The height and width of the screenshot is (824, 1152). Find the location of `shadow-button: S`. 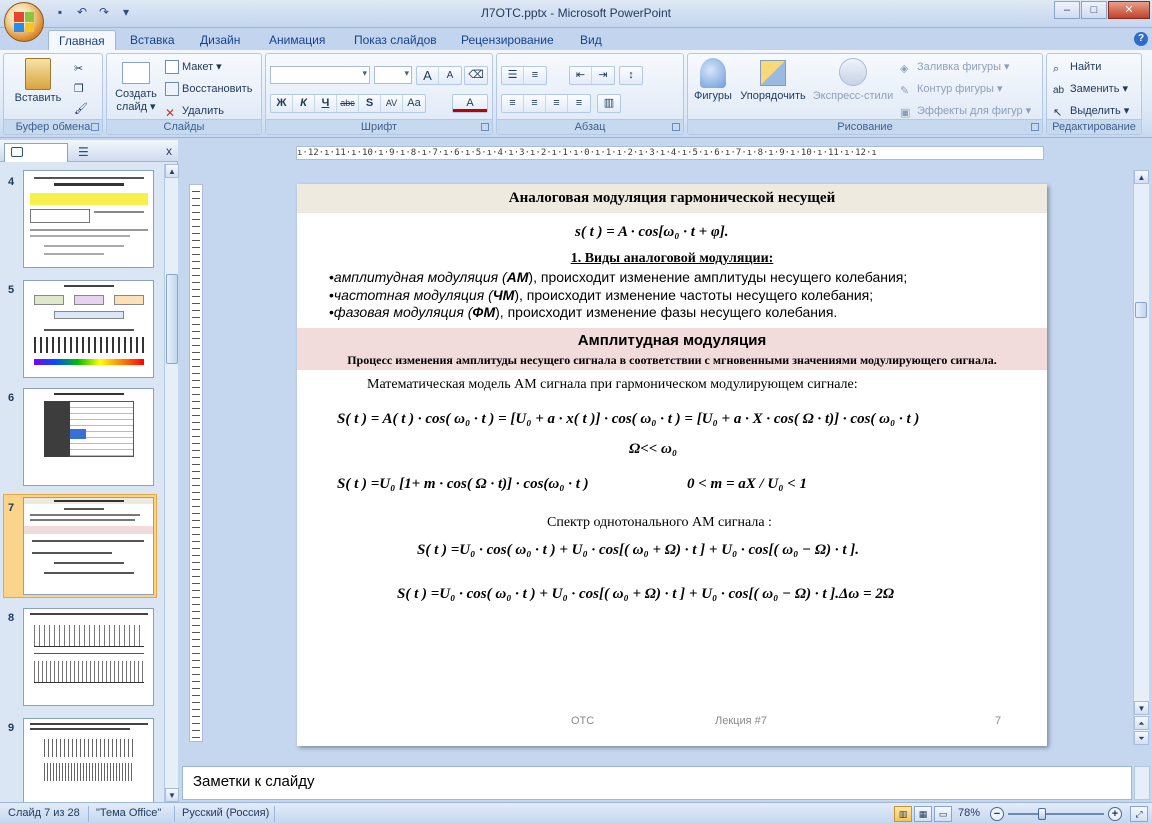

shadow-button: S is located at coordinates (370, 103).